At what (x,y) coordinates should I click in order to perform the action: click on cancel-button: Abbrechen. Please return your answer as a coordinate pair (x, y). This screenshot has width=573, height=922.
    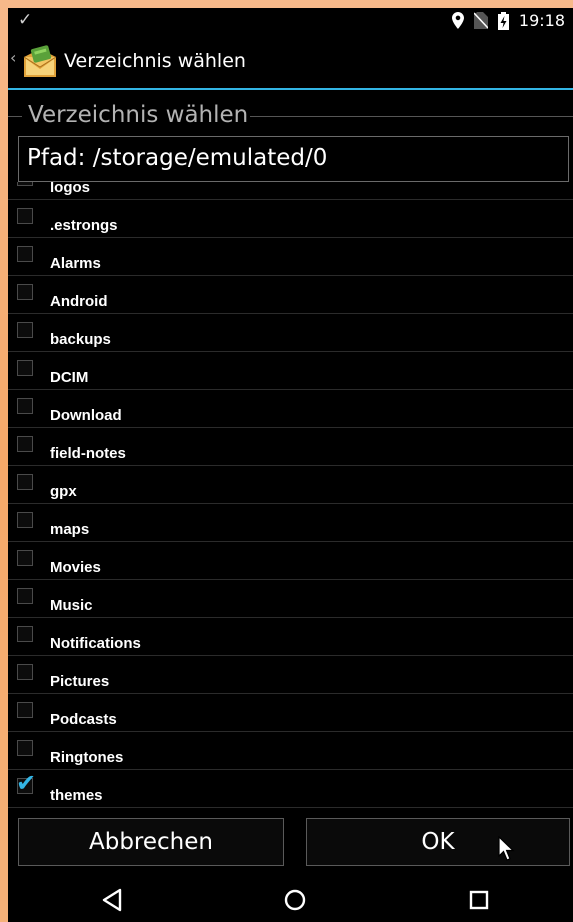
    Looking at the image, I should click on (151, 842).